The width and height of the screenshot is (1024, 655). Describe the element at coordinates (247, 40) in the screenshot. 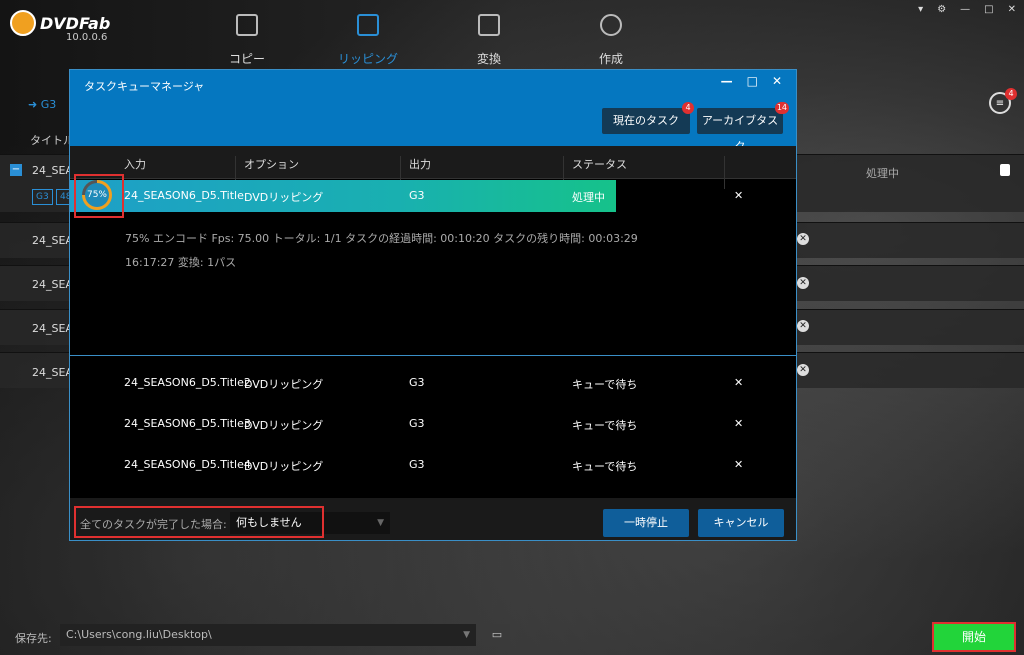

I see `nav-copy: コピー` at that location.